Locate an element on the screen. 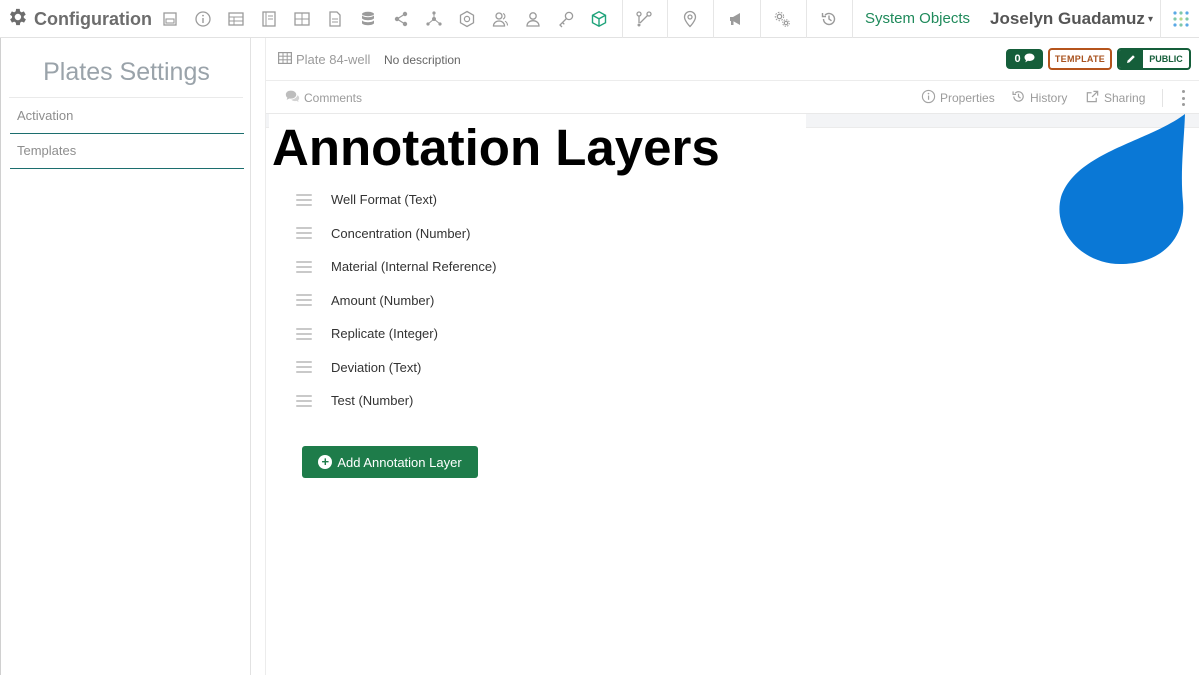 The image size is (1199, 675). list-item: Amount (Number) is located at coordinates (546, 301).